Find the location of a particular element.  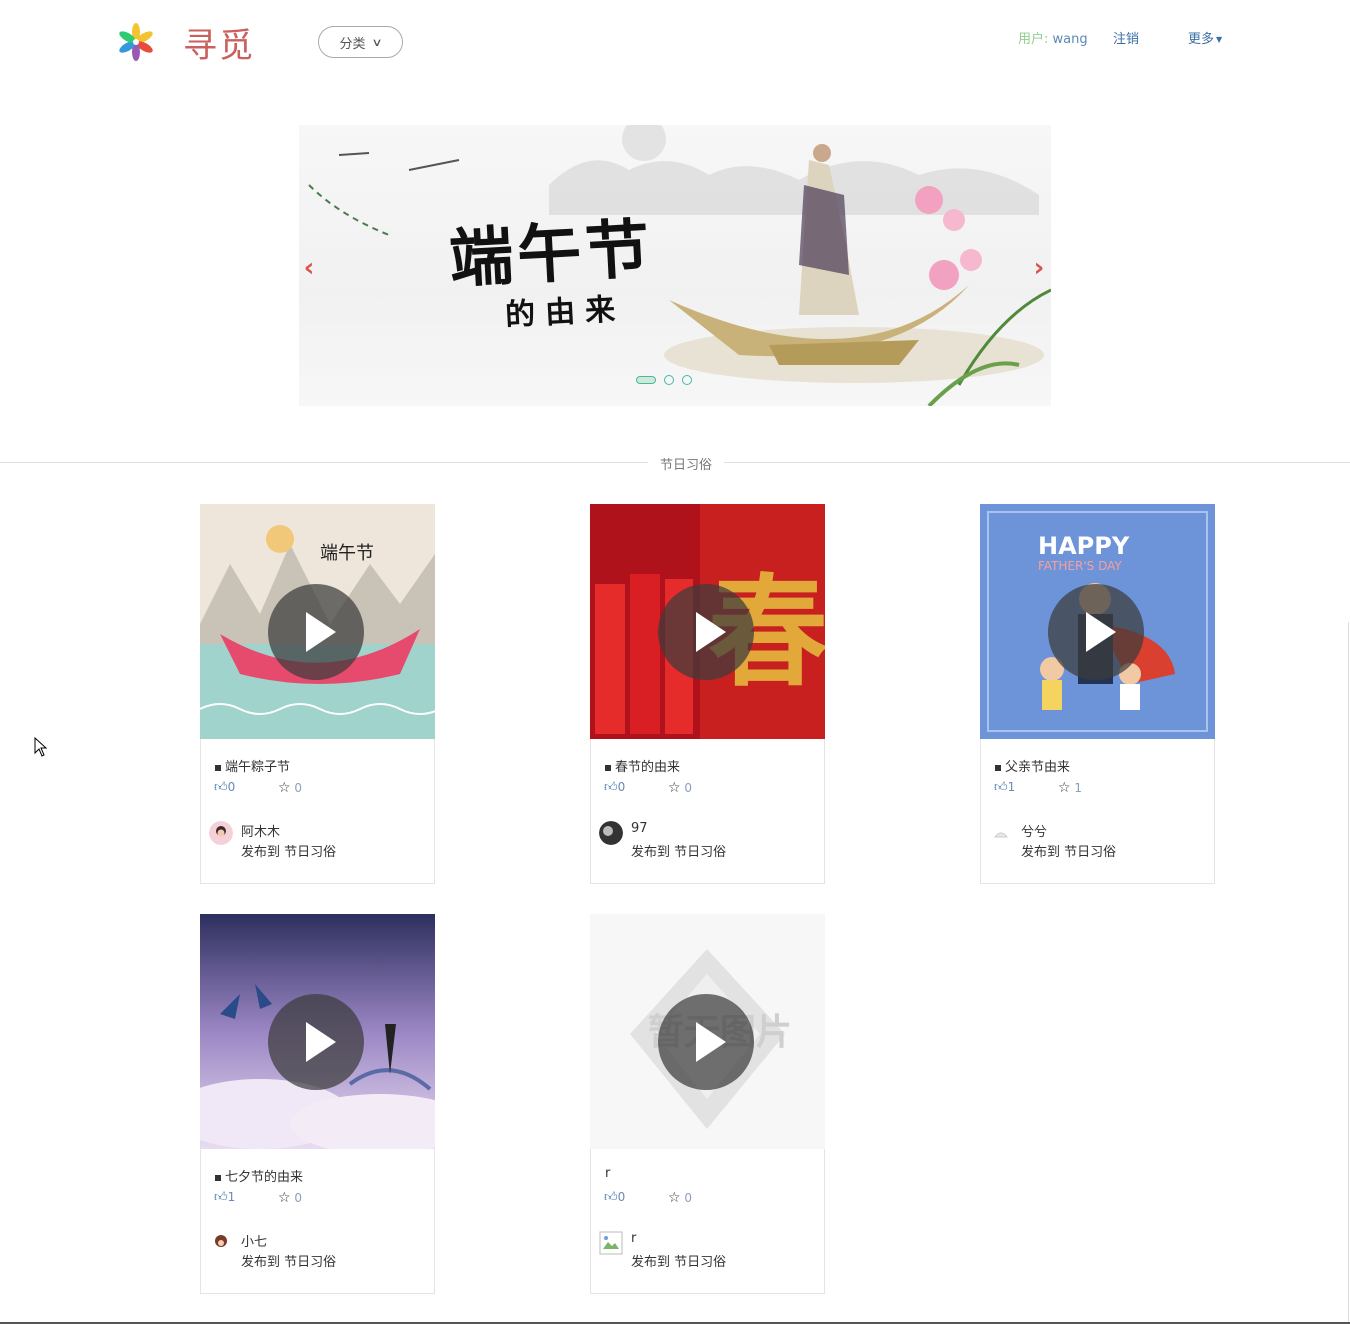

banner-carousel: 端午节 的由来 ‹ › is located at coordinates (675, 265).